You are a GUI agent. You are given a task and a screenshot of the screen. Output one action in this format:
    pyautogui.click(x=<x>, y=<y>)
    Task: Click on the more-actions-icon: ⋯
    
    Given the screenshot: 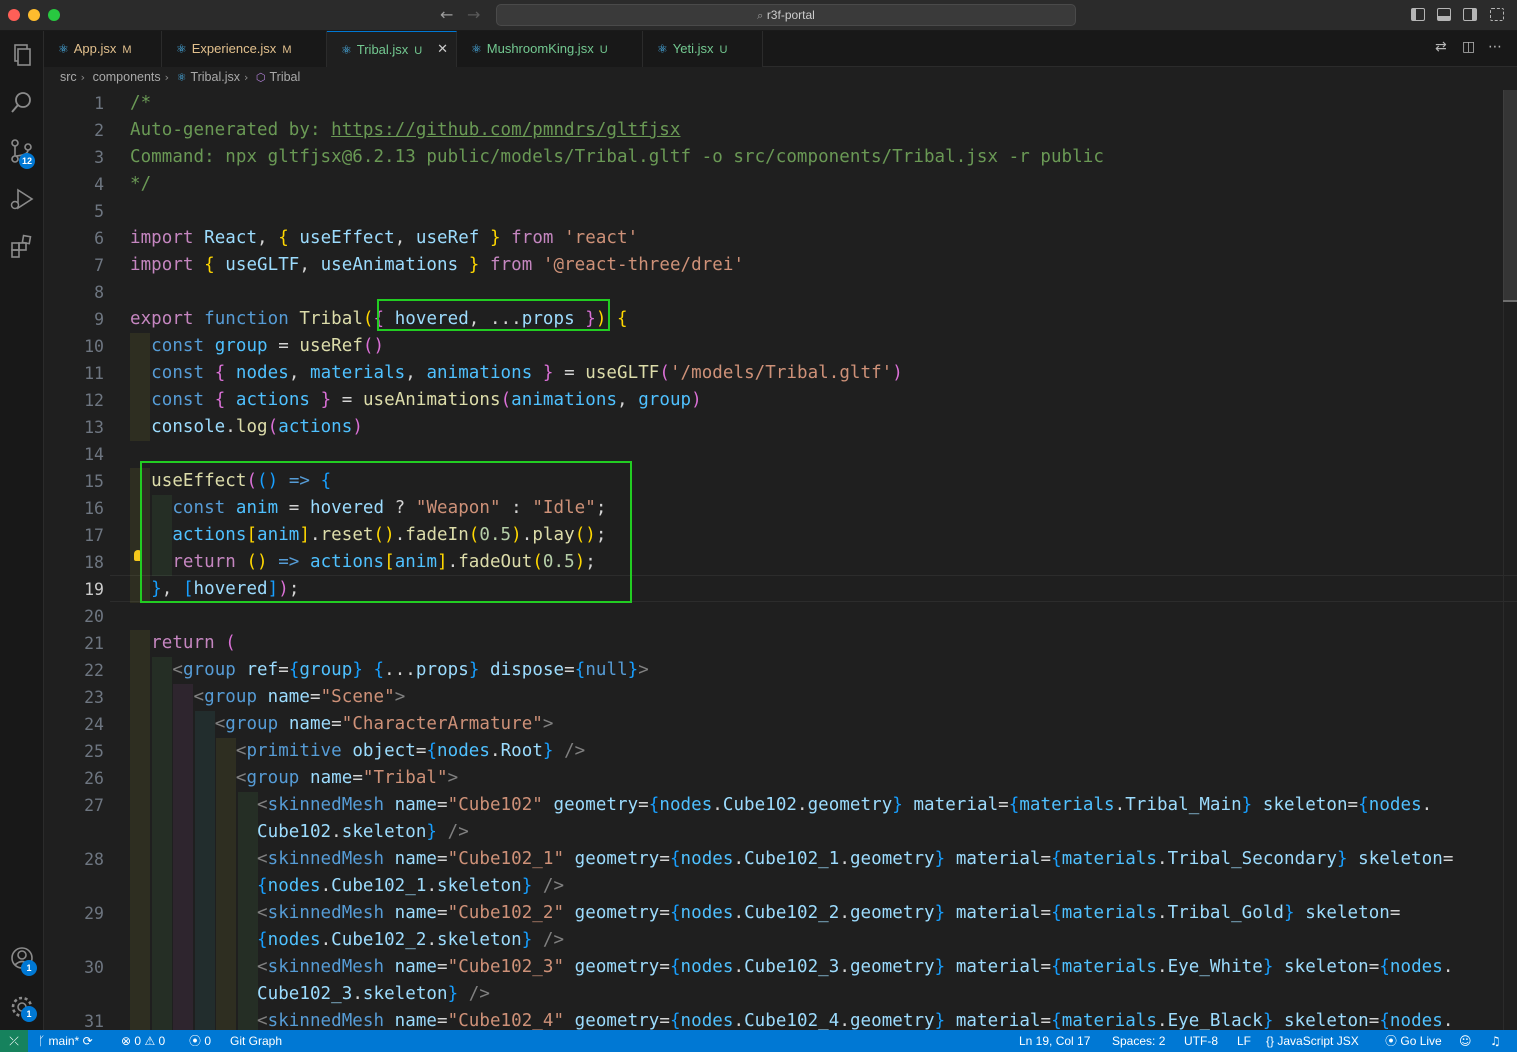 What is the action you would take?
    pyautogui.click(x=1495, y=47)
    